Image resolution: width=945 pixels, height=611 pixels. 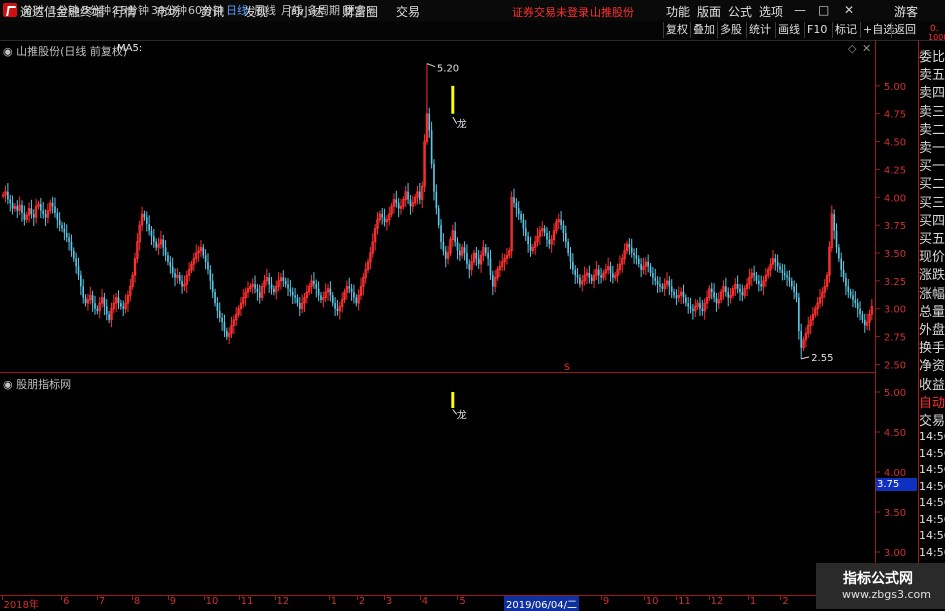 What do you see at coordinates (709, 11) in the screenshot?
I see `menu-layout: 版面` at bounding box center [709, 11].